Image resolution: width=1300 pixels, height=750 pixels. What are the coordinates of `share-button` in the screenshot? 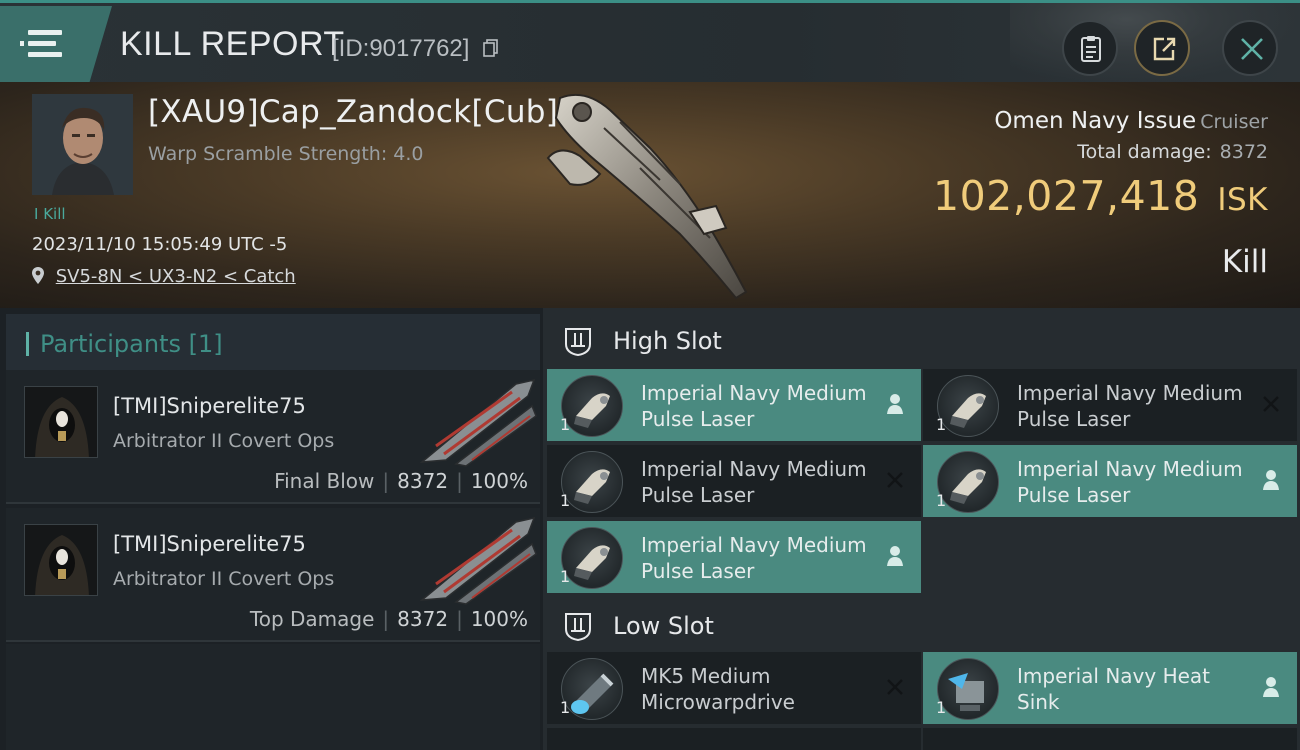 It's located at (1162, 48).